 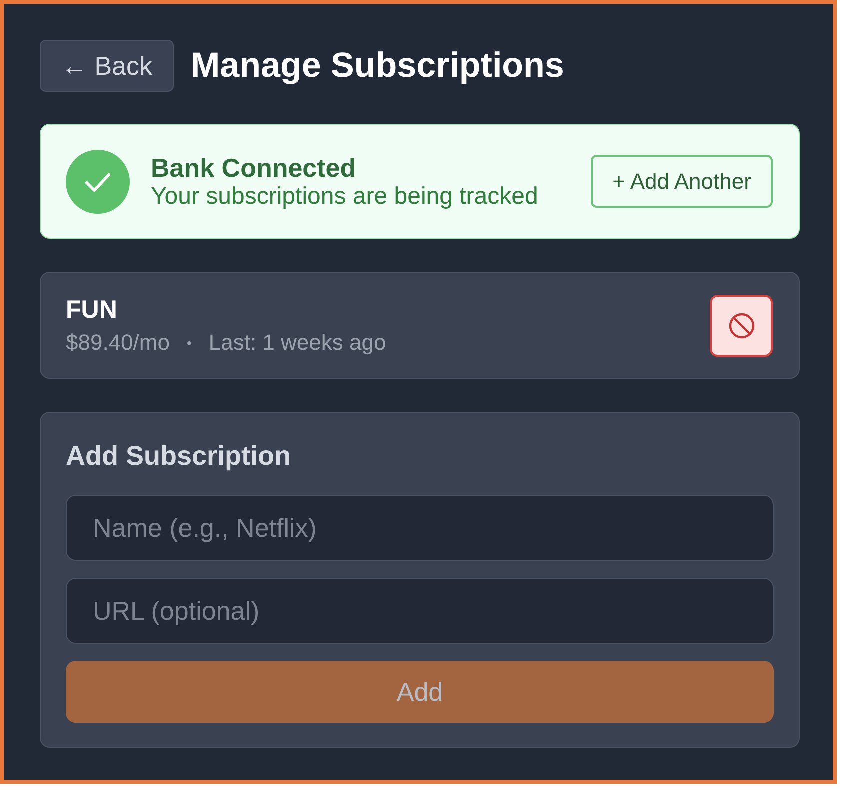 I want to click on prohibited-icon, so click(x=741, y=325).